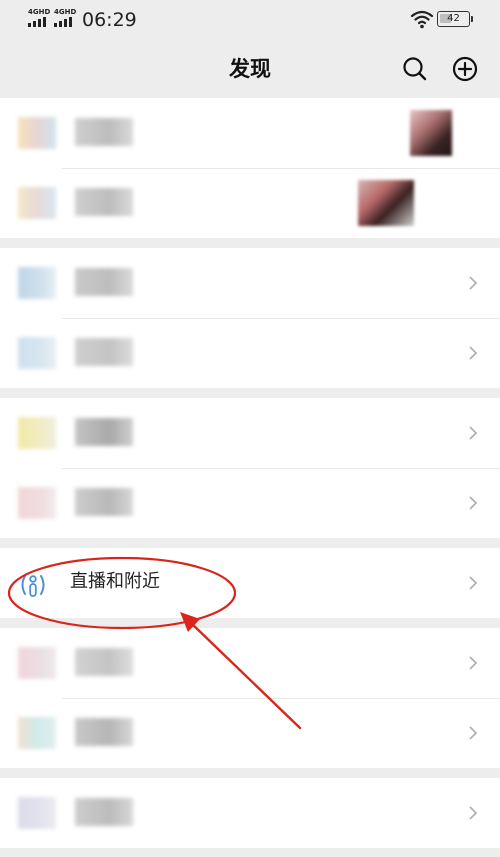 The width and height of the screenshot is (500, 857). What do you see at coordinates (250, 20) in the screenshot?
I see `status-bar: 4GHD 4GHD 06:29 42` at bounding box center [250, 20].